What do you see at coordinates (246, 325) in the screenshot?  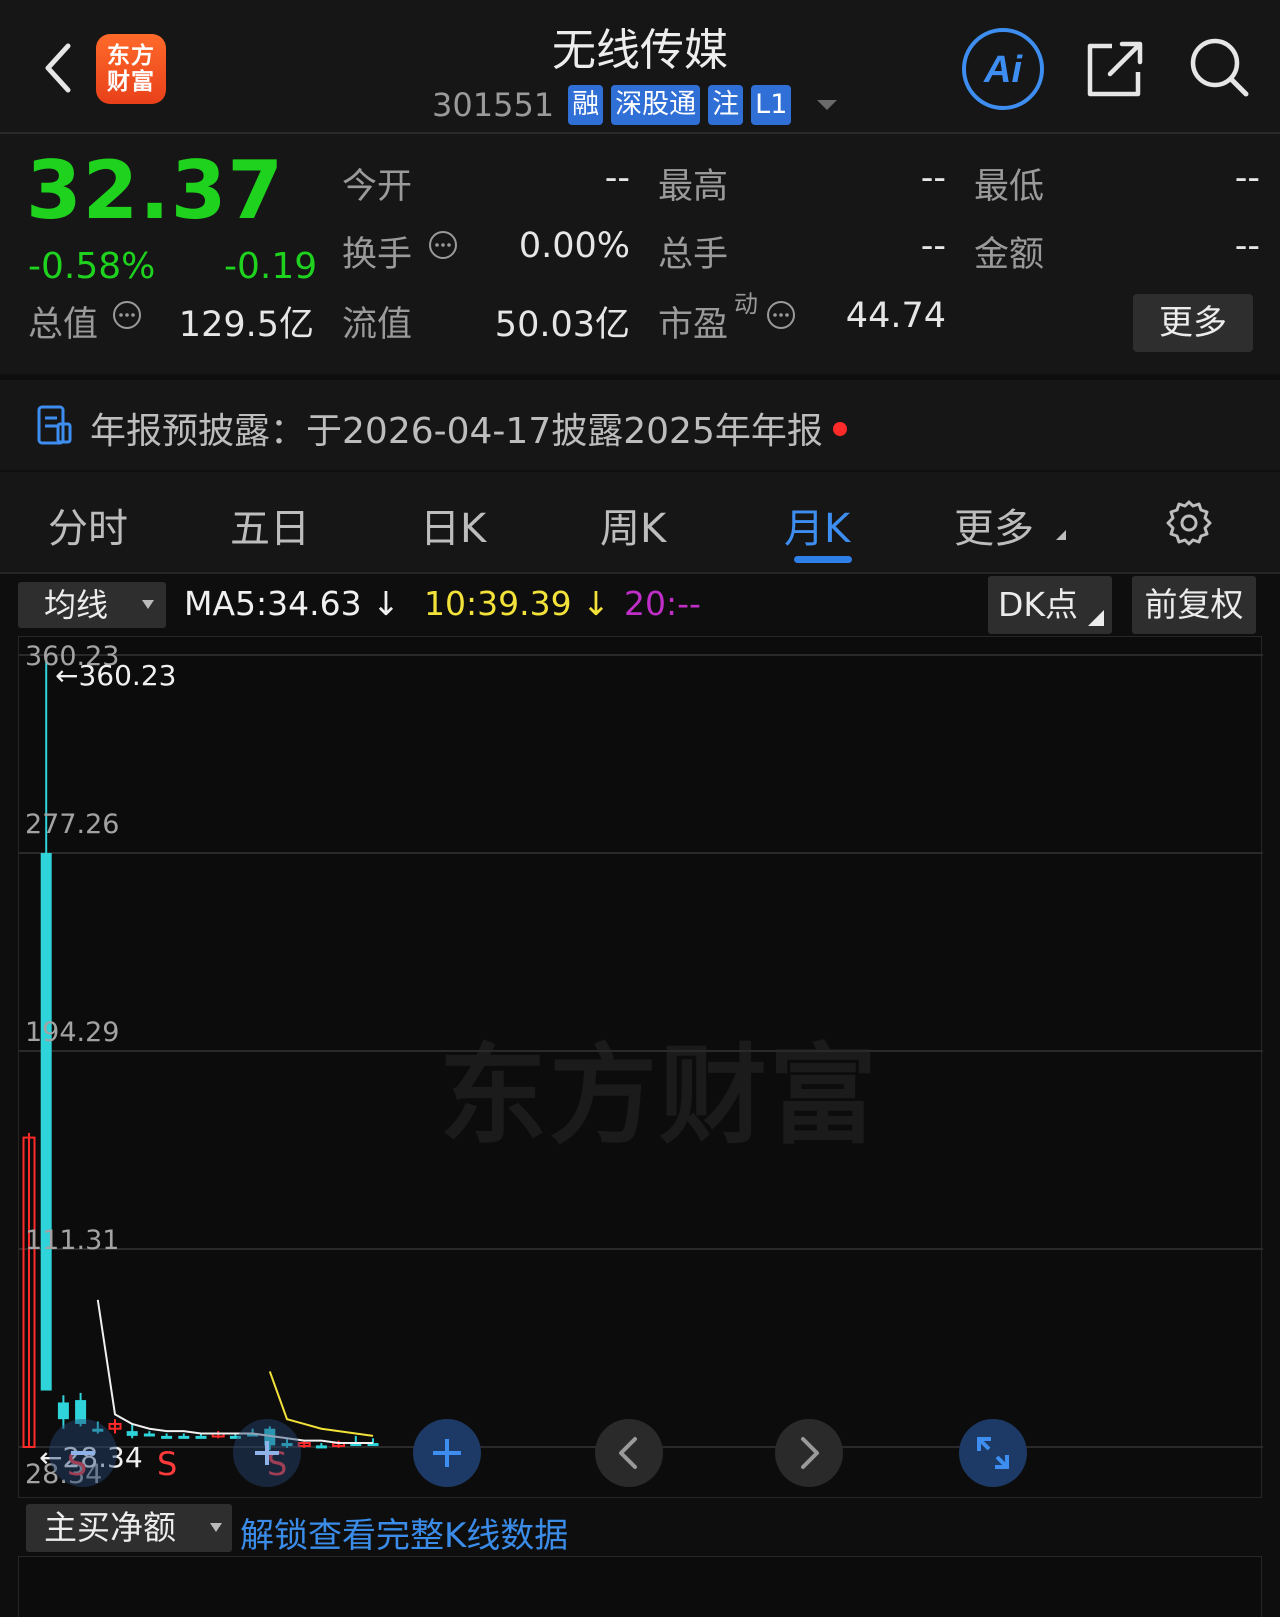 I see `value-market-cap: 129.5亿` at bounding box center [246, 325].